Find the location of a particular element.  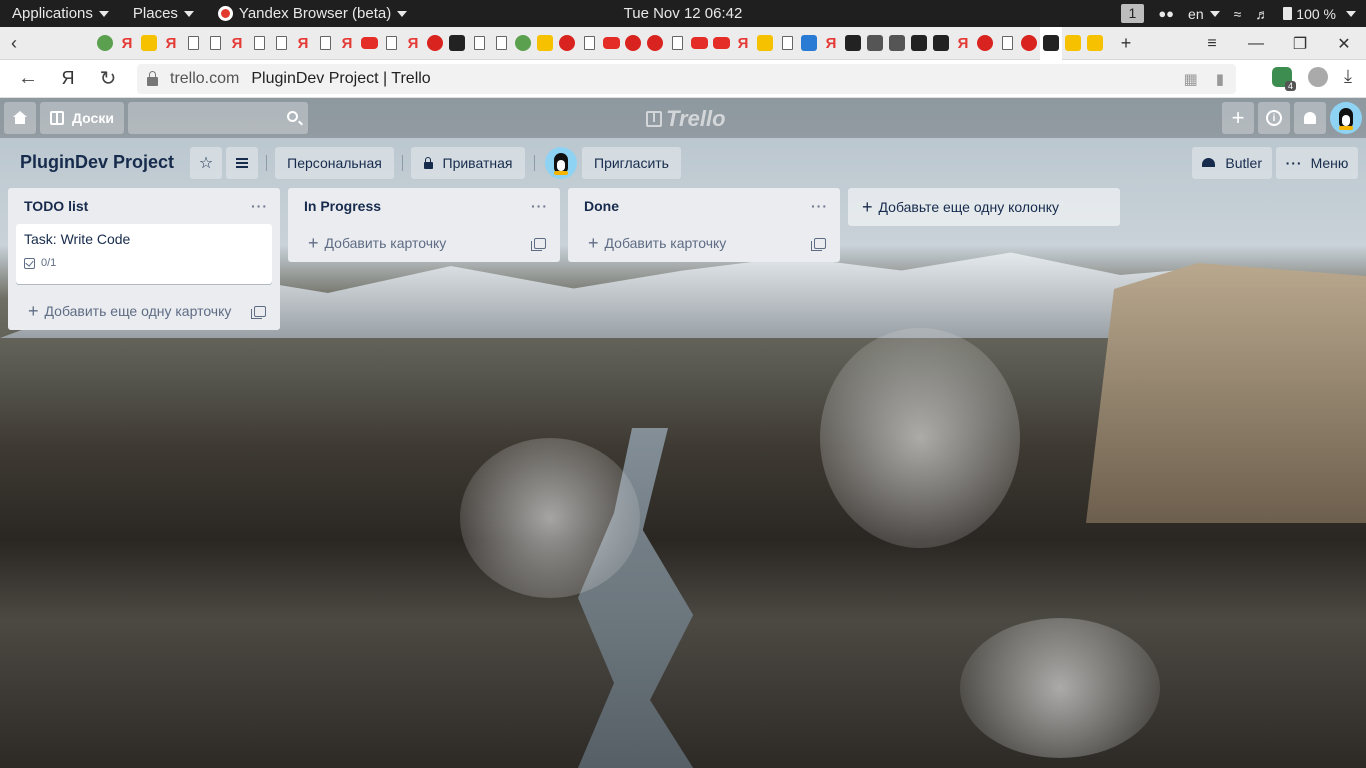

workspace-indicator: 1 is located at coordinates (1132, 13).